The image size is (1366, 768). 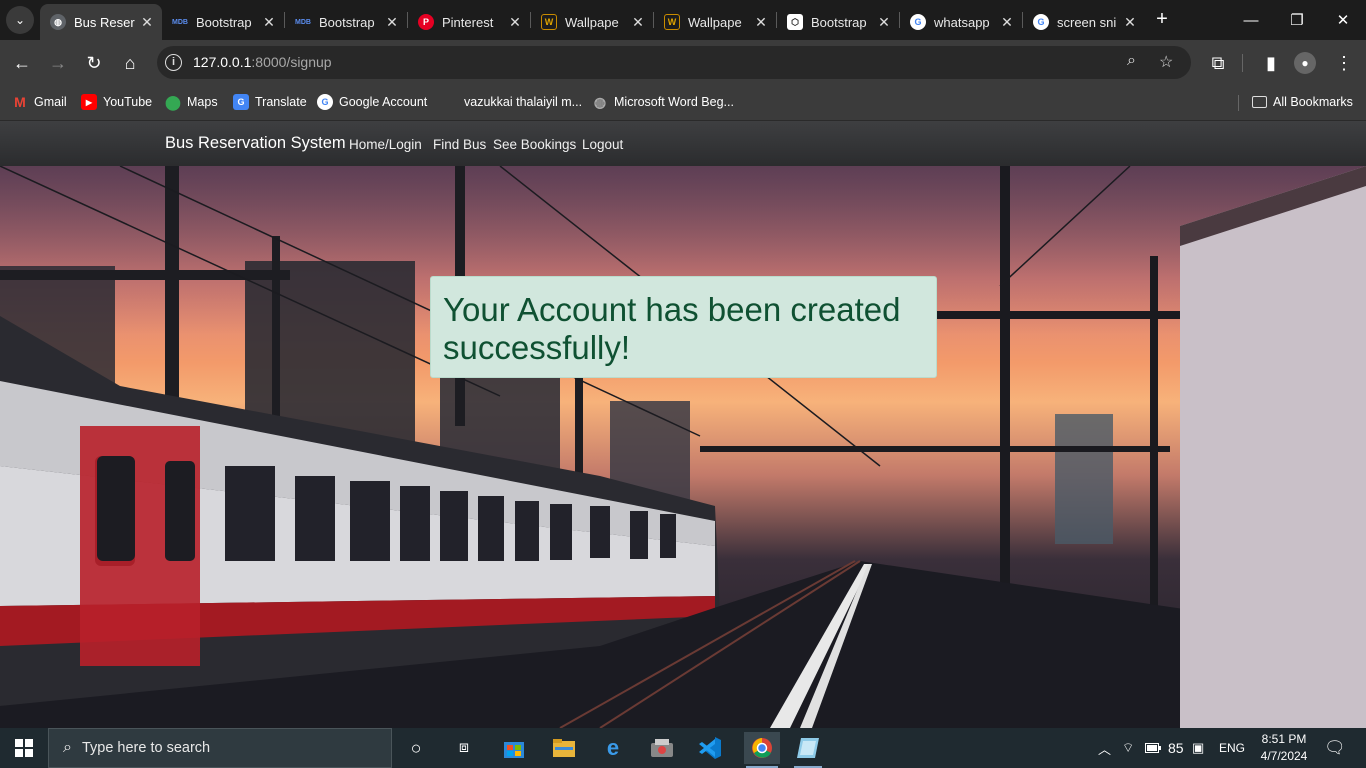 I want to click on snipping-tool-icon, so click(x=662, y=748).